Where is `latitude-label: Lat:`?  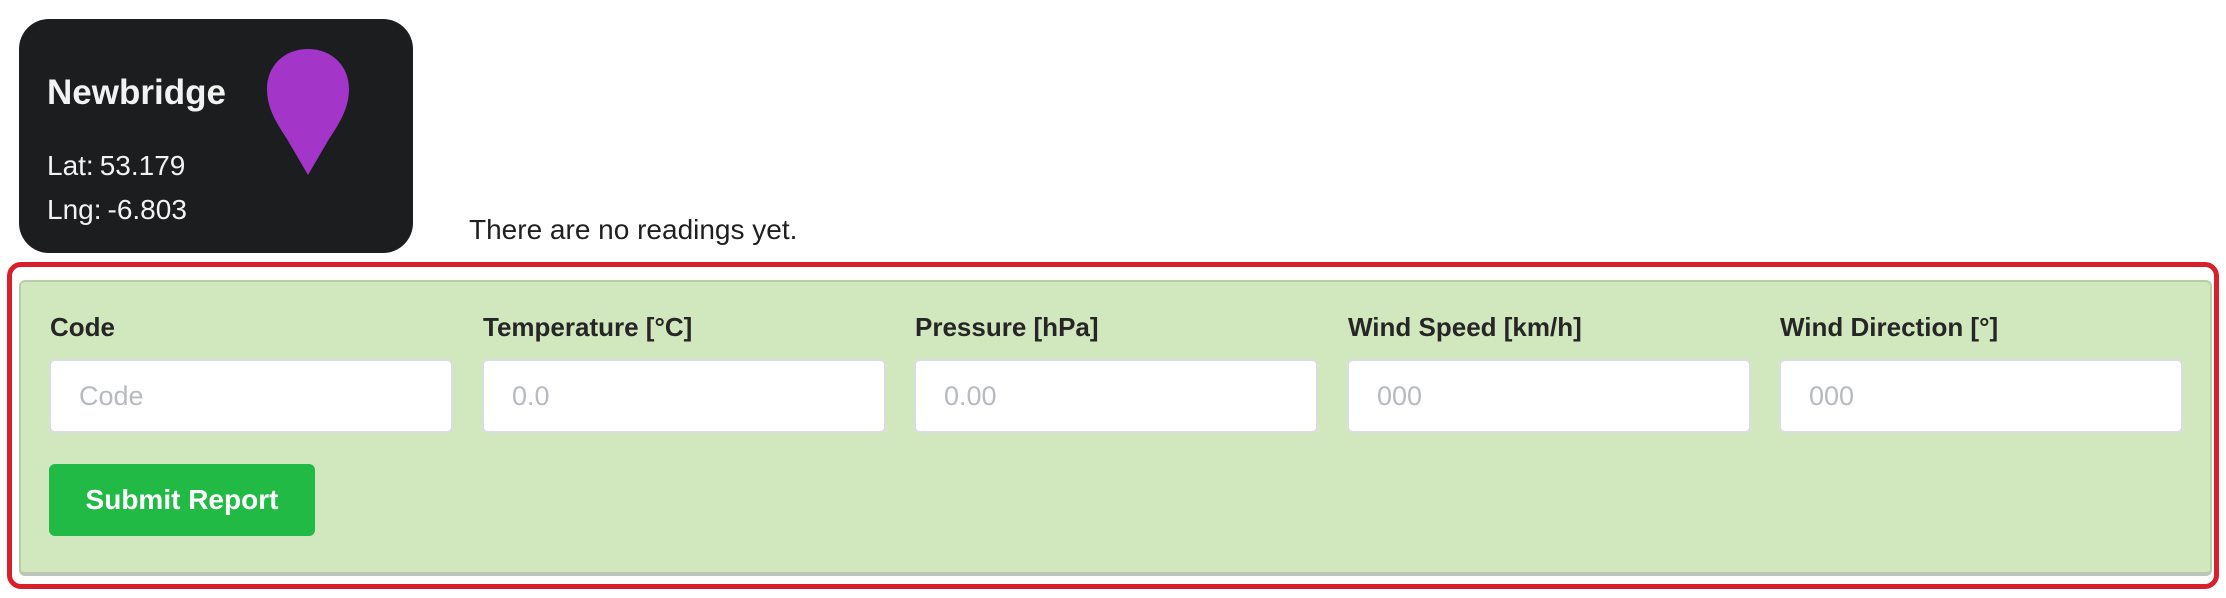 latitude-label: Lat: is located at coordinates (70, 165).